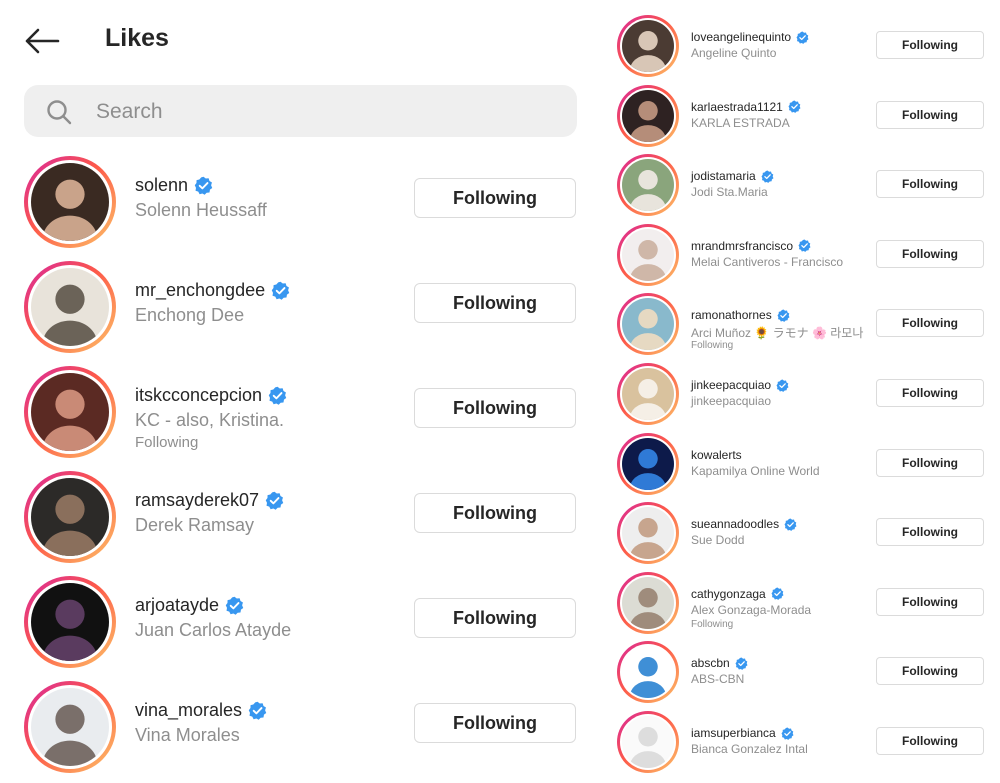 Image resolution: width=1000 pixels, height=783 pixels. Describe the element at coordinates (200, 290) in the screenshot. I see `username-text: mr_enchongdee` at that location.